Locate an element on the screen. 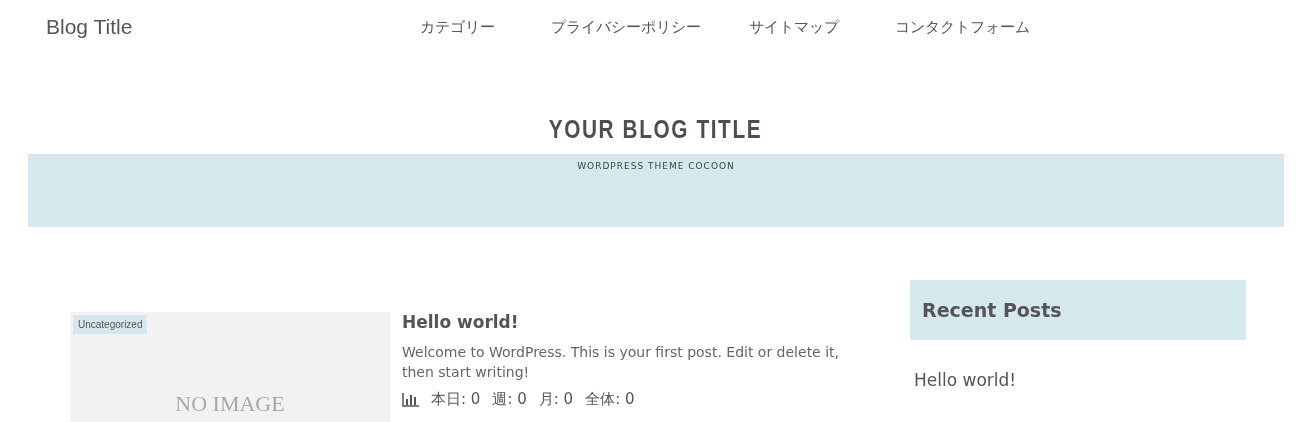 This screenshot has width=1311, height=422. post-excerpt: Welcome to WordPress. This is your first post. Edit or delete it, then start writing! is located at coordinates (621, 362).